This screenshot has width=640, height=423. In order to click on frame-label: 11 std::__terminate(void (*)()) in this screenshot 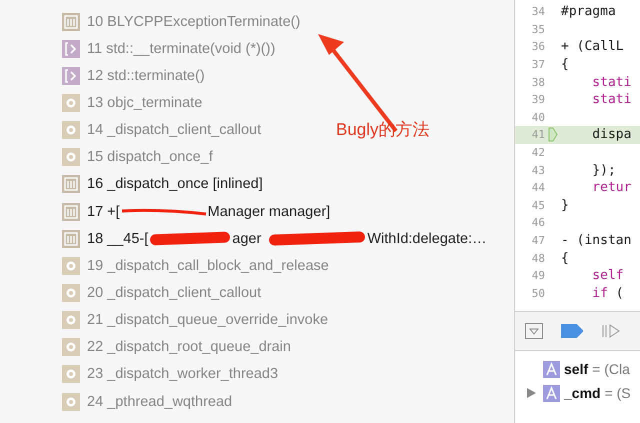, I will do `click(181, 48)`.